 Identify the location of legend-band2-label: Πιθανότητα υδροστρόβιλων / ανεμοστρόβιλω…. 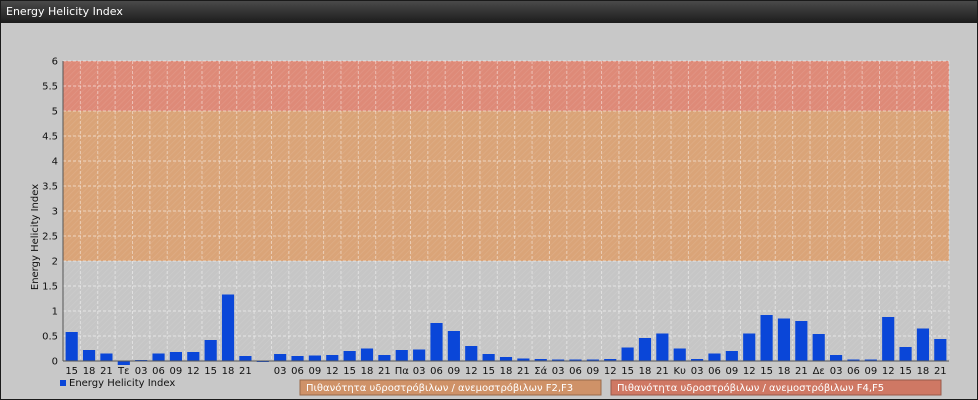
(750, 388).